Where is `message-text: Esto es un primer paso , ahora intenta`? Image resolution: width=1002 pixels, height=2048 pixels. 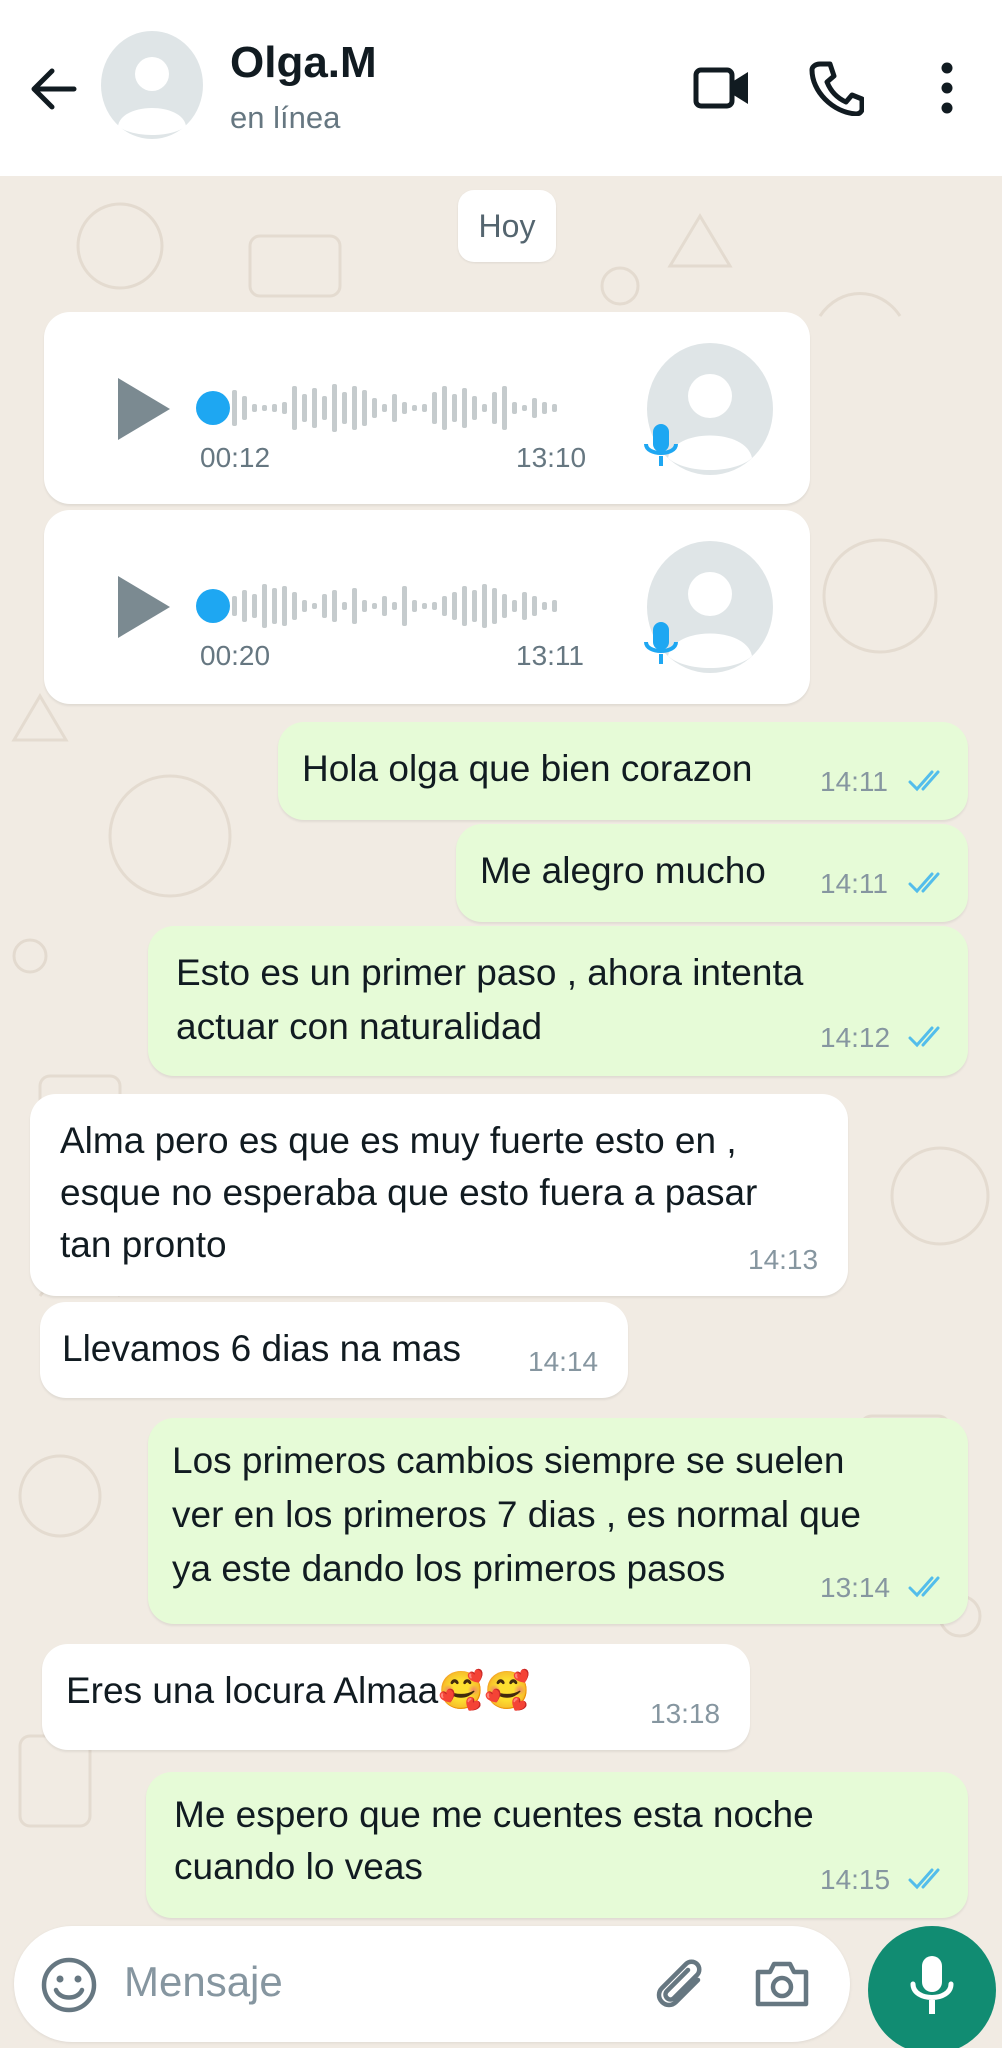 message-text: Esto es un primer paso , ahora intenta is located at coordinates (490, 972).